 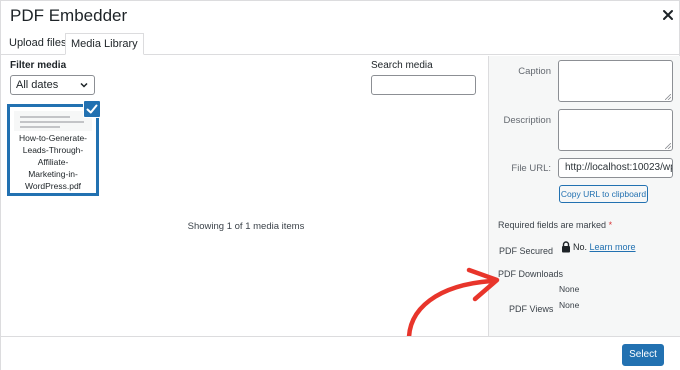 I want to click on checkmark-icon, so click(x=92, y=109).